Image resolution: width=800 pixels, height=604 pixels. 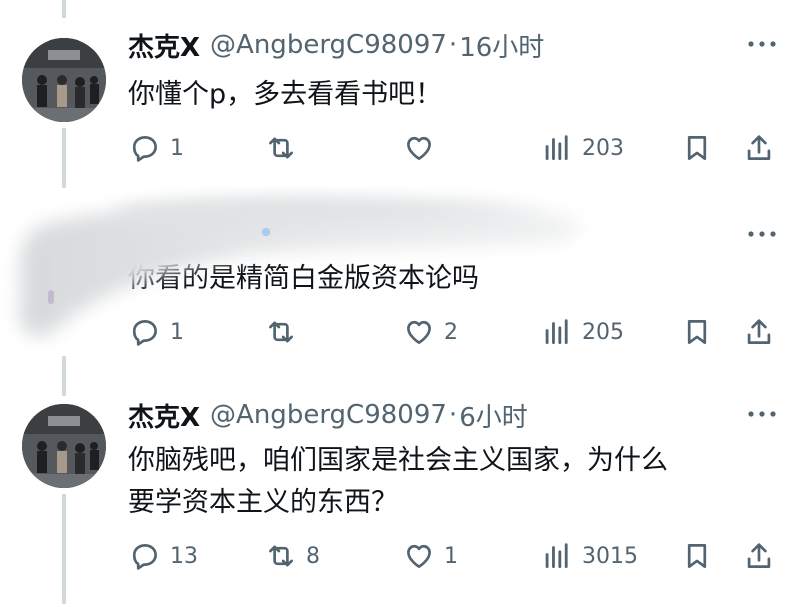 I want to click on reply-count: 13, so click(x=184, y=556).